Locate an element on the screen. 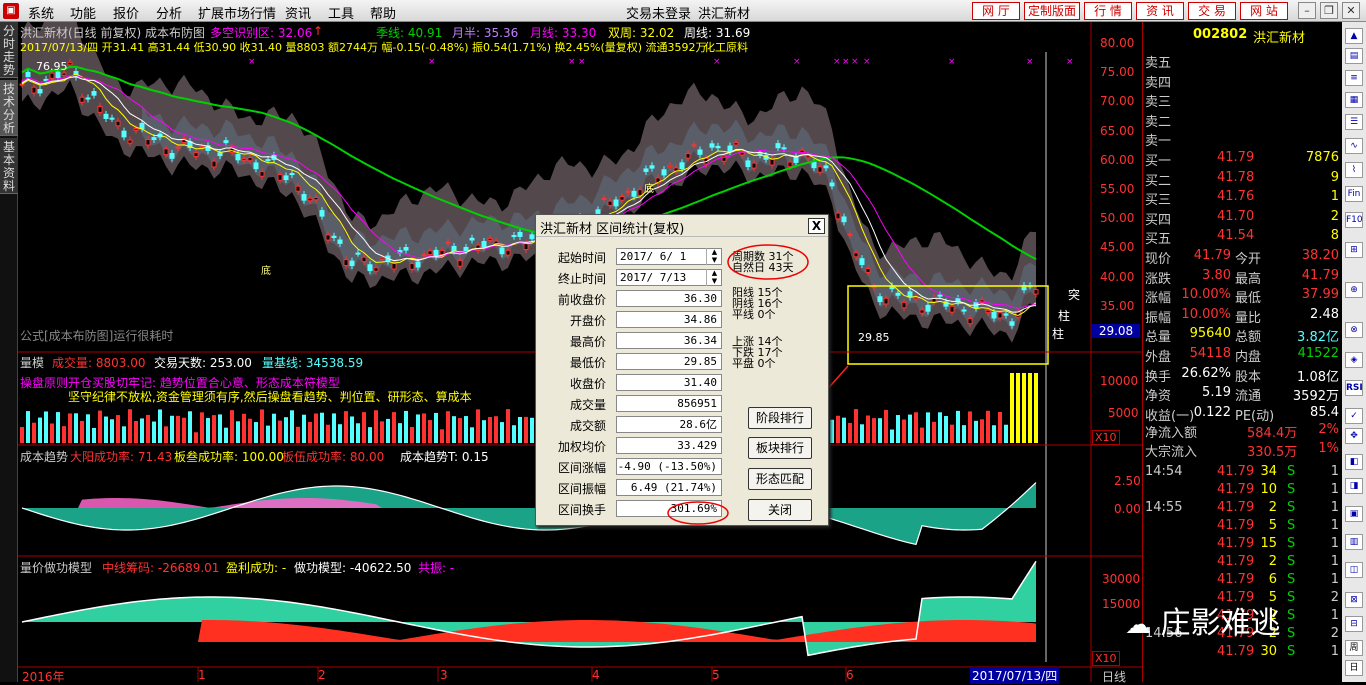  stat-label: 外盘 is located at coordinates (1158, 357).